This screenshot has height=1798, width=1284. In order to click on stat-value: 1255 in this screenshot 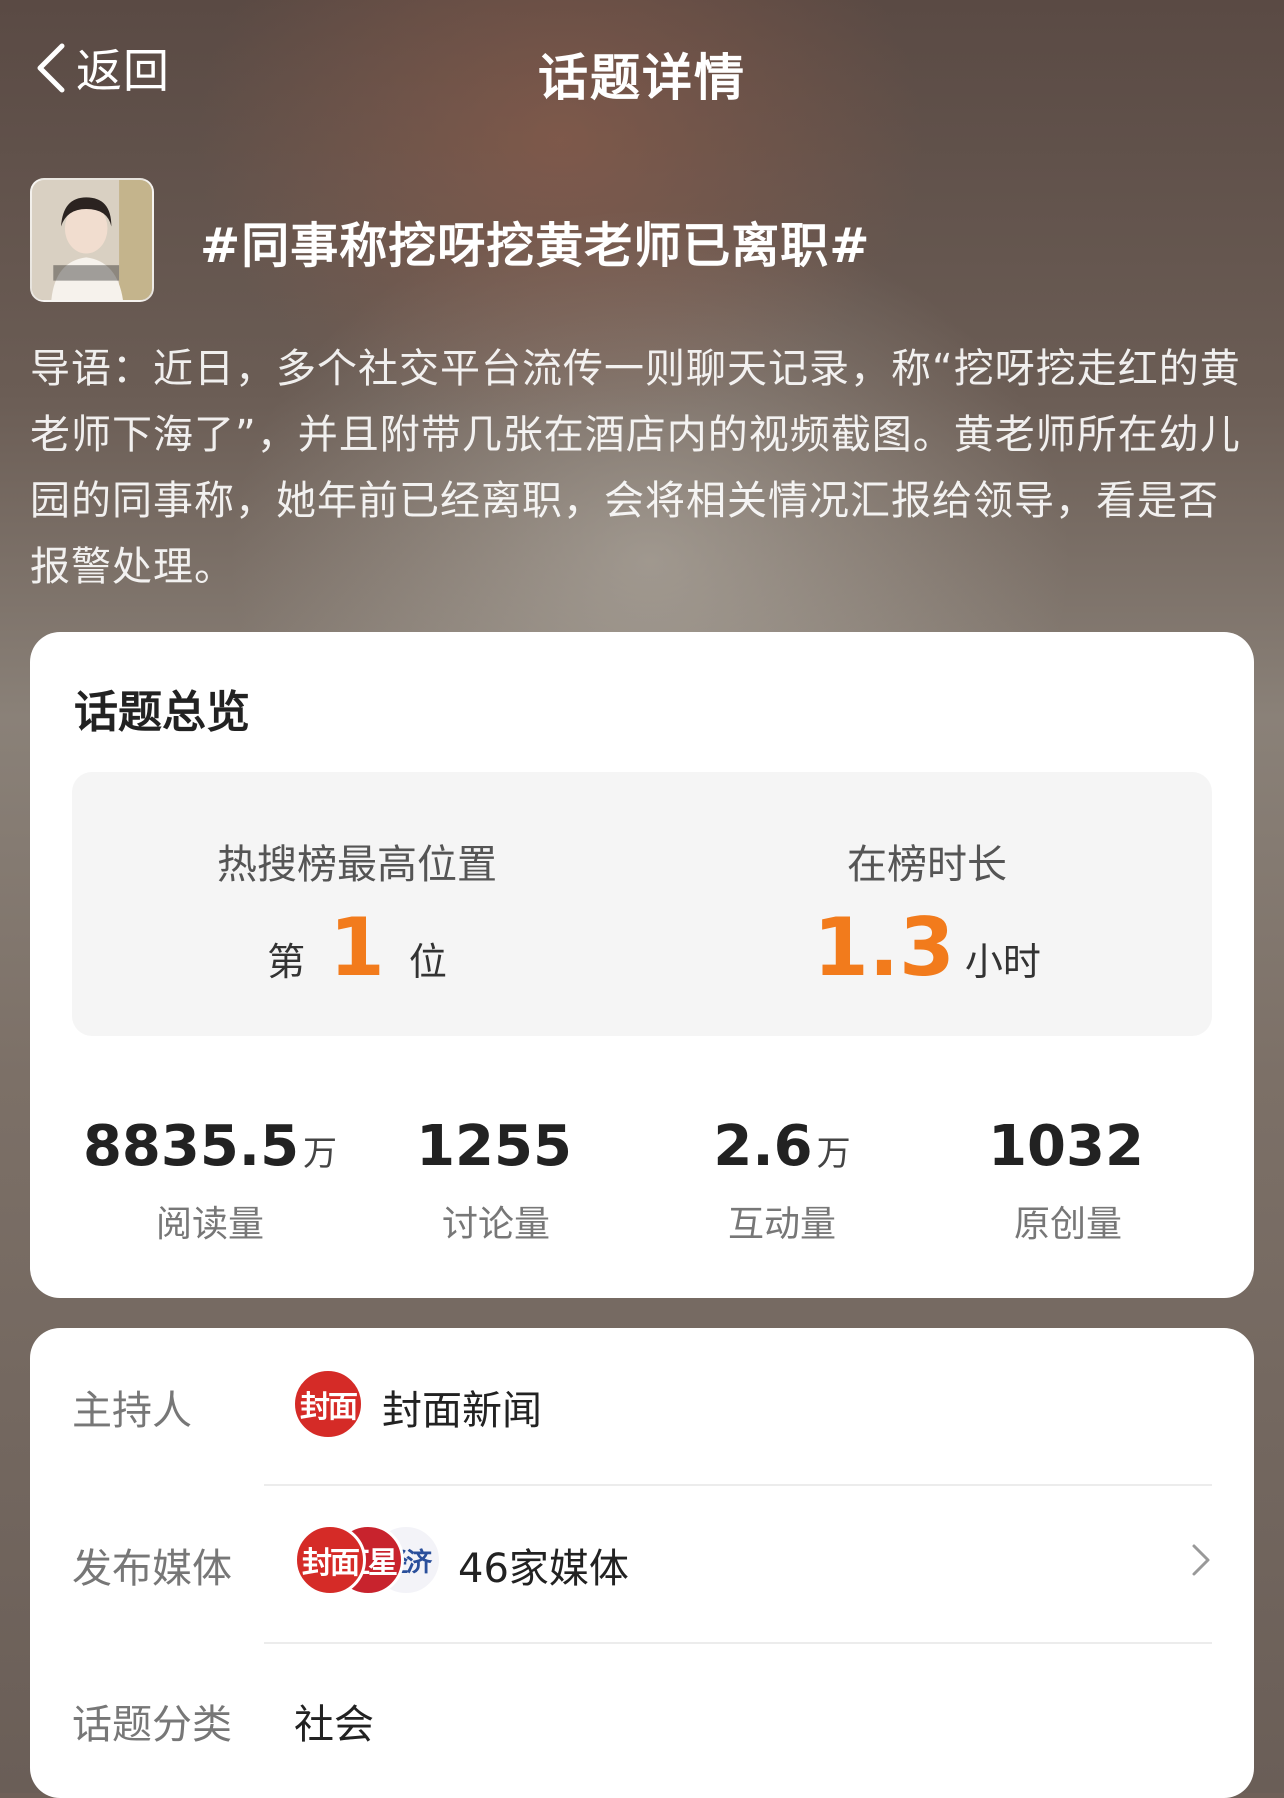, I will do `click(494, 1146)`.